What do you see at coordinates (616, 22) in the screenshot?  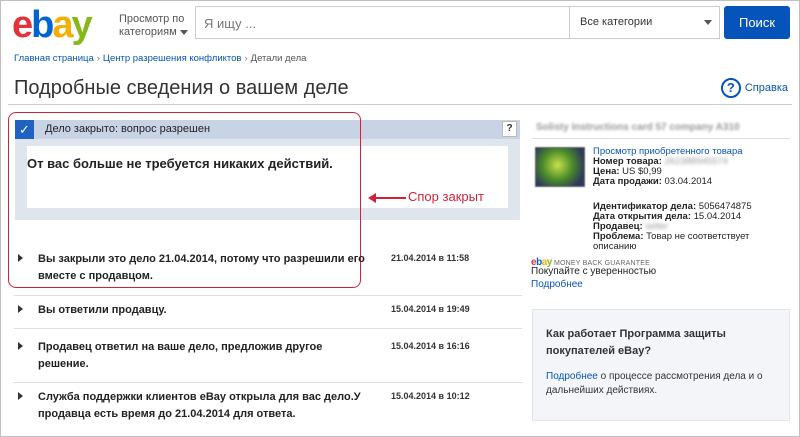 I see `category-select-value: Все категории` at bounding box center [616, 22].